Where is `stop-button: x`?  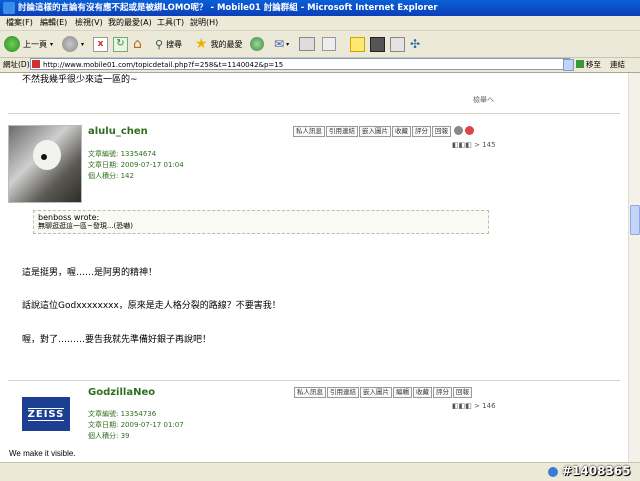
stop-button: x is located at coordinates (100, 44).